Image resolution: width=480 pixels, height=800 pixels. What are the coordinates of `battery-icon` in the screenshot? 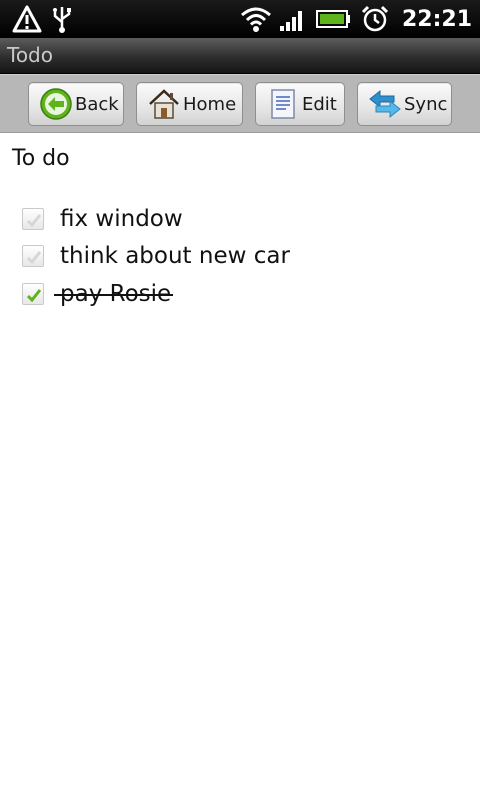 It's located at (333, 19).